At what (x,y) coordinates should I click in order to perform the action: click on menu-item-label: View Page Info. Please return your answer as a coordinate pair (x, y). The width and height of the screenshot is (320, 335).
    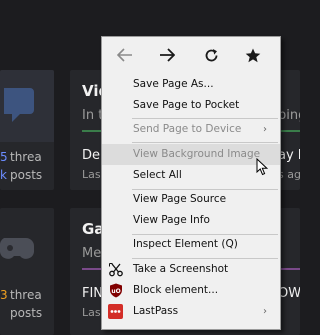
    Looking at the image, I should click on (171, 220).